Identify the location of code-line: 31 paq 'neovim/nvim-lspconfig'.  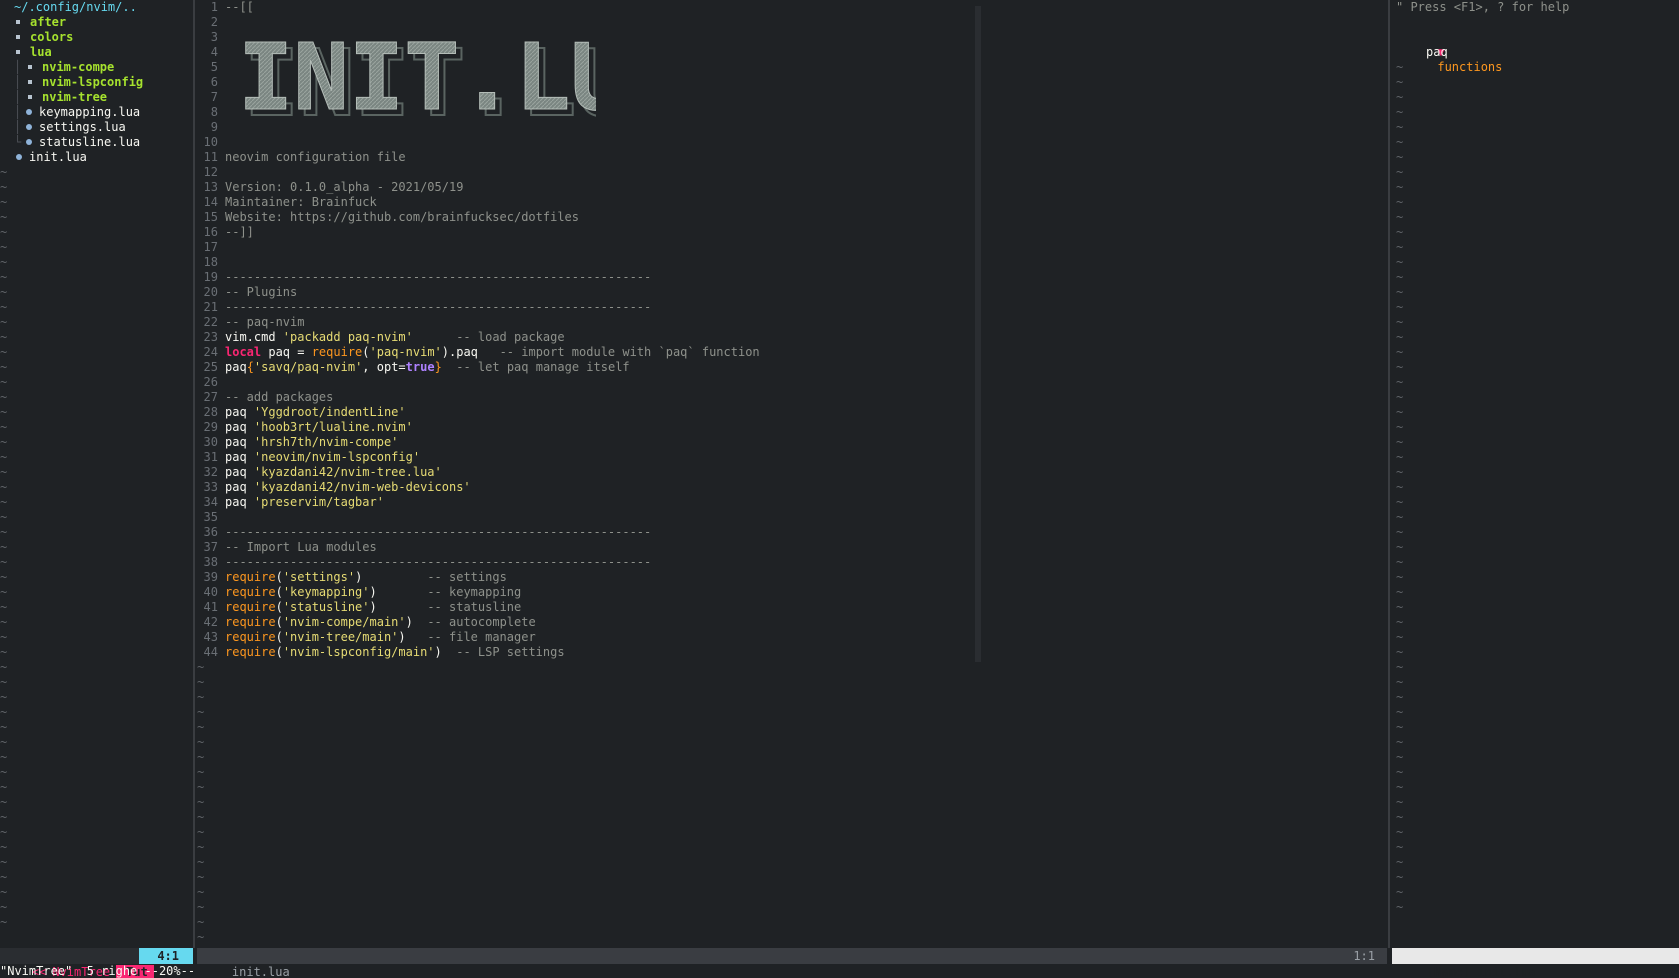
(792, 457).